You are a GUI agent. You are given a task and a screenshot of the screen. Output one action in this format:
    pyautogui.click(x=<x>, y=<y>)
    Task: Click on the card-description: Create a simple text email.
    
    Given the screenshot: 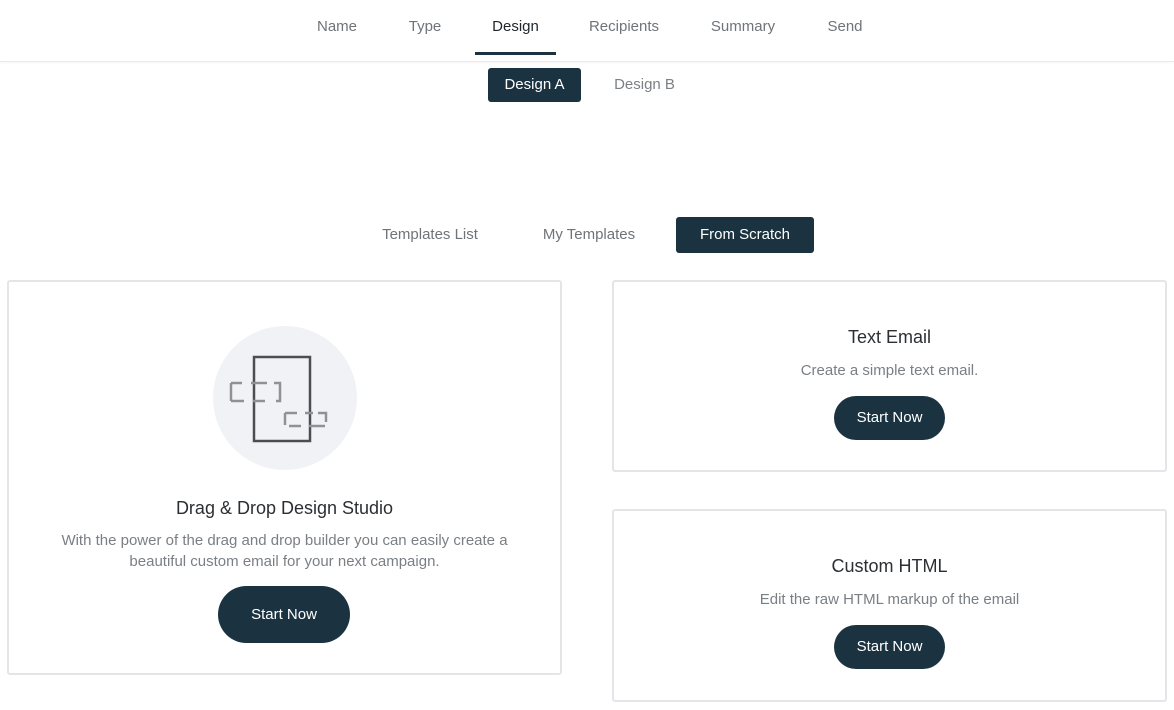 What is the action you would take?
    pyautogui.click(x=889, y=370)
    